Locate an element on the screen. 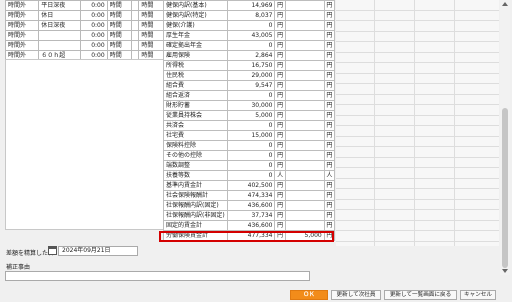 The image size is (512, 302). unit-cell: 時間 is located at coordinates (151, 15).